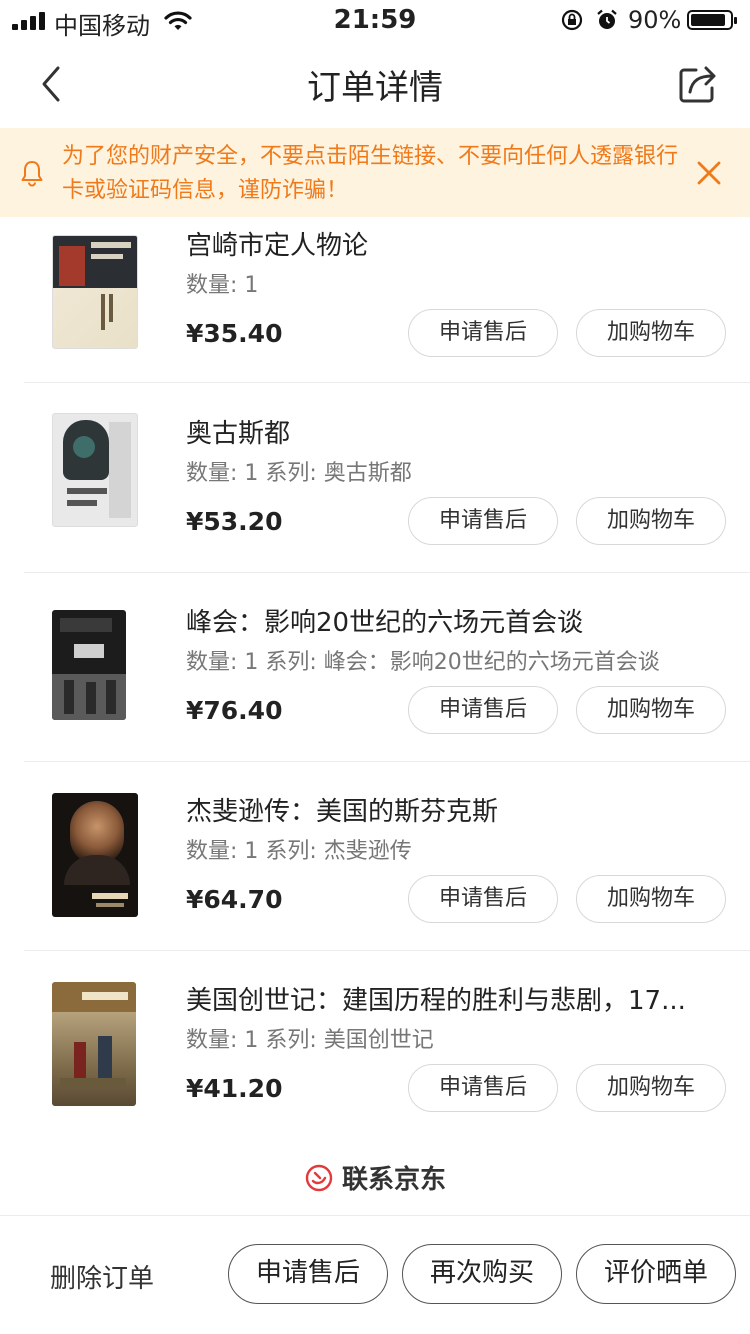 The image size is (750, 1334). I want to click on contact-jd-row: 联系京东, so click(375, 1177).